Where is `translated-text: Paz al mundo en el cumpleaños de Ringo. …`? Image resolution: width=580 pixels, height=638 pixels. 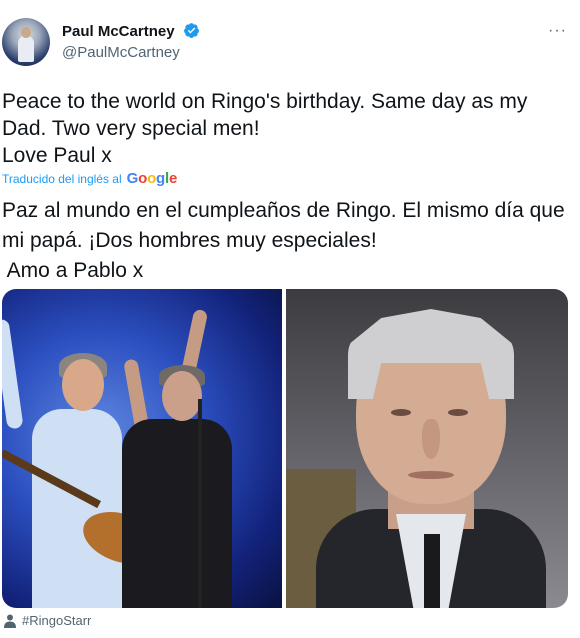 translated-text: Paz al mundo en el cumpleaños de Ringo. … is located at coordinates (288, 241).